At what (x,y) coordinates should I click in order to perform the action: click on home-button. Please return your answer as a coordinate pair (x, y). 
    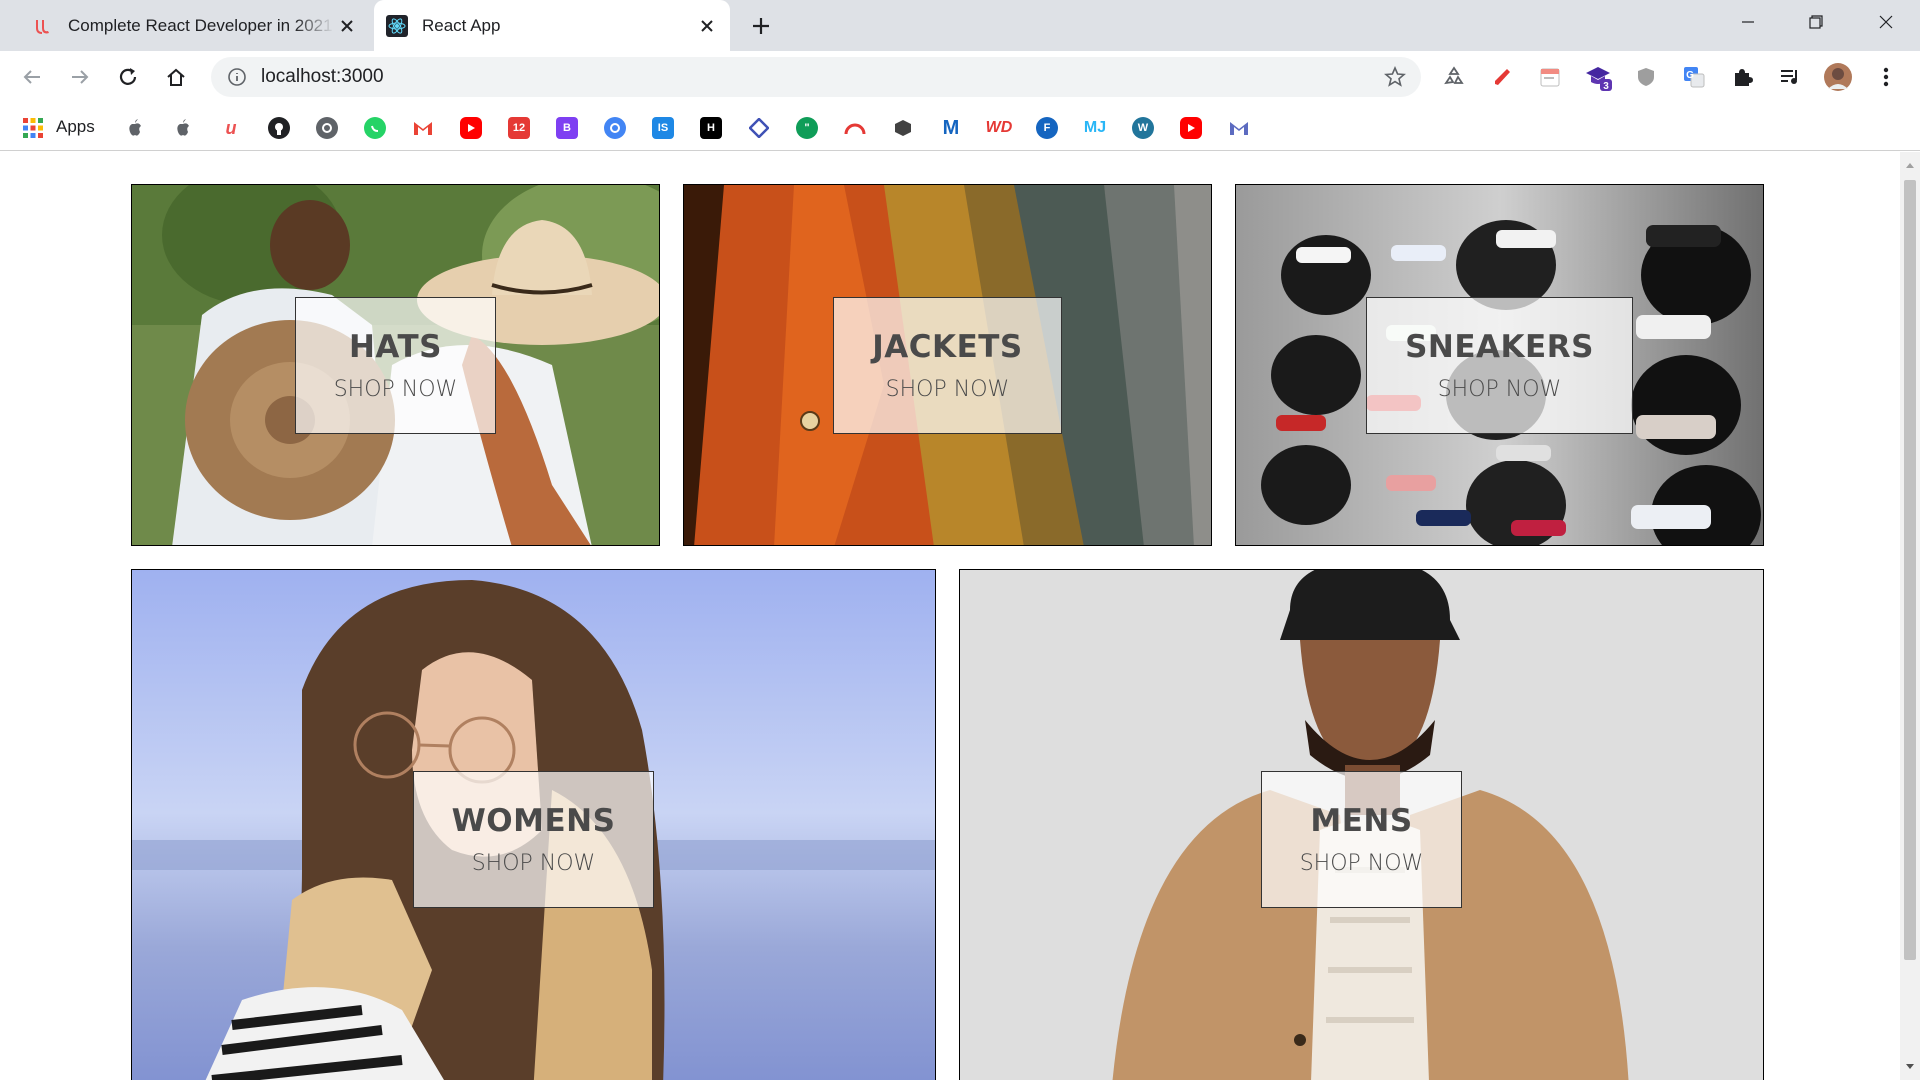
    Looking at the image, I should click on (176, 77).